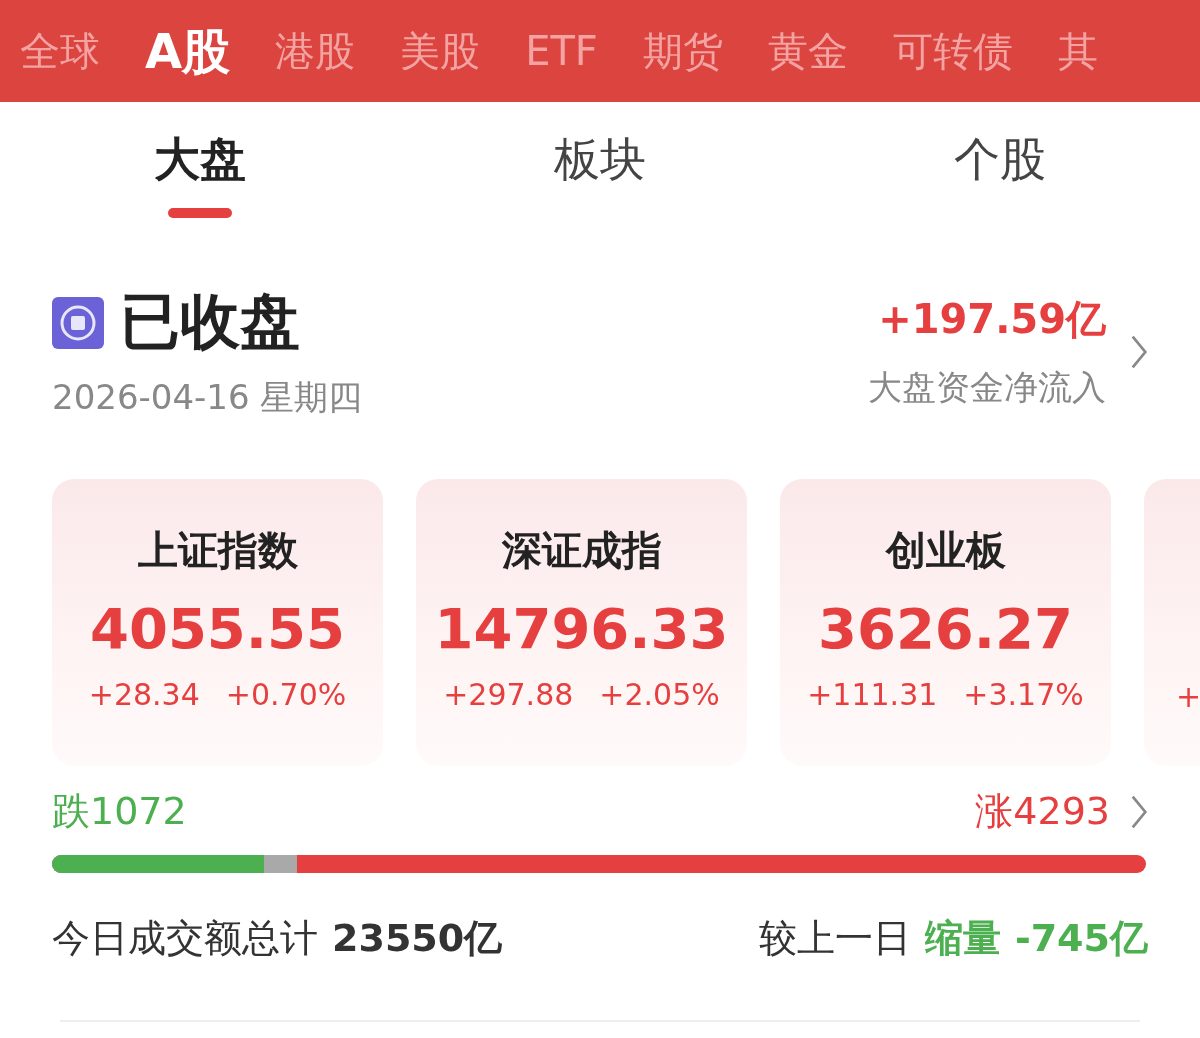 The width and height of the screenshot is (1200, 1038). What do you see at coordinates (188, 51) in the screenshot?
I see `market-tab: A股` at bounding box center [188, 51].